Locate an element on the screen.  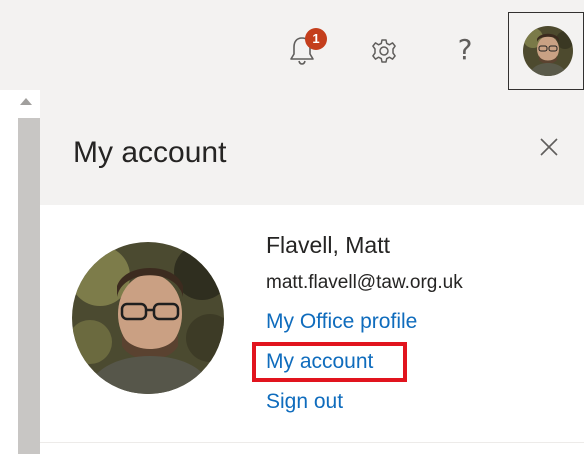
account-manager-button is located at coordinates (546, 51).